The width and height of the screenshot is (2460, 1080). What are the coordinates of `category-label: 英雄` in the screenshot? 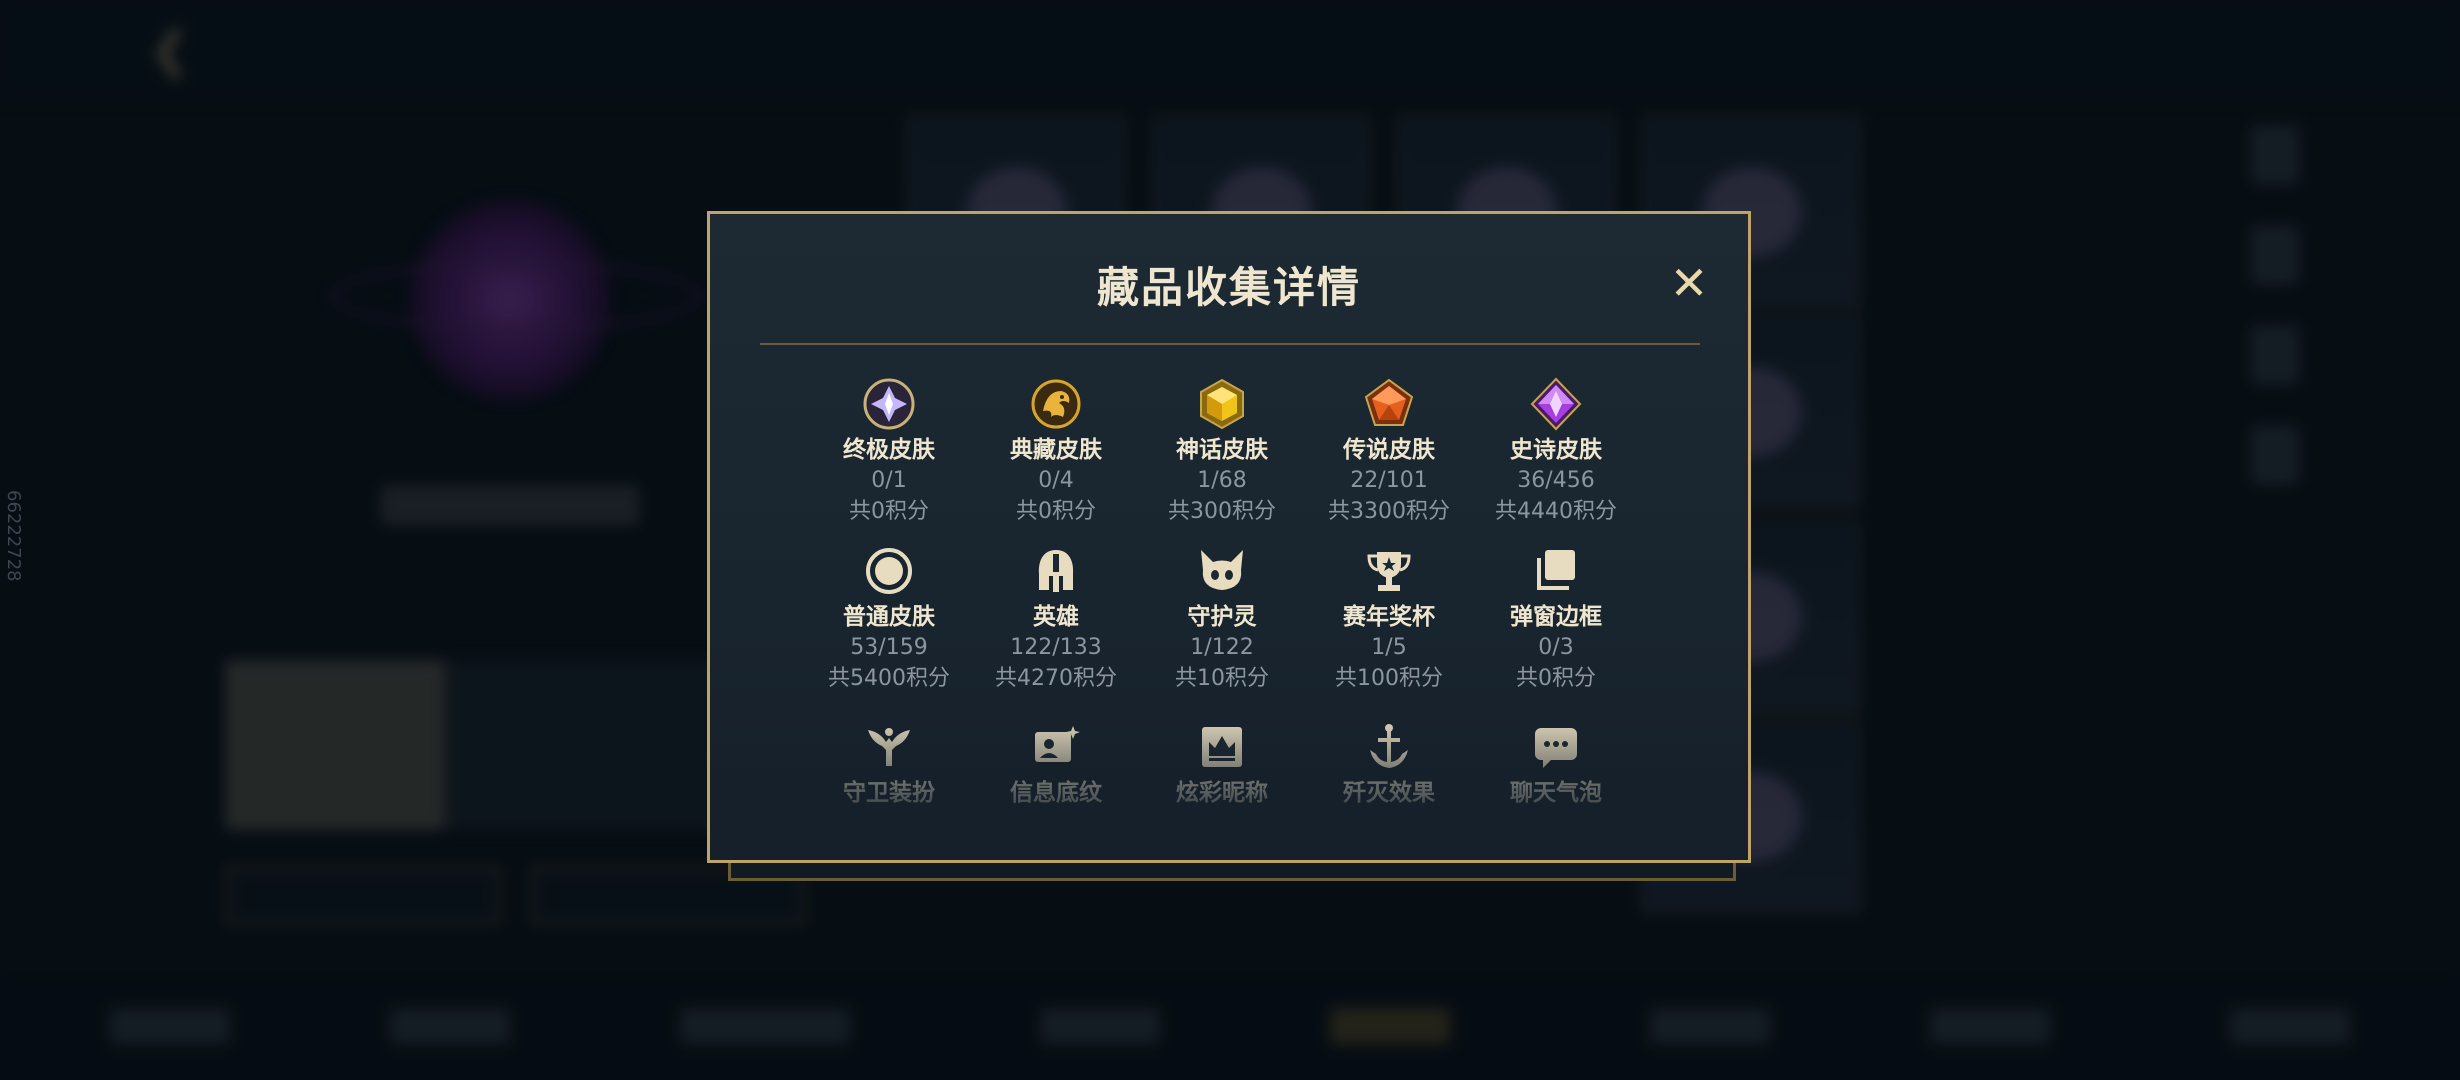 It's located at (1056, 617).